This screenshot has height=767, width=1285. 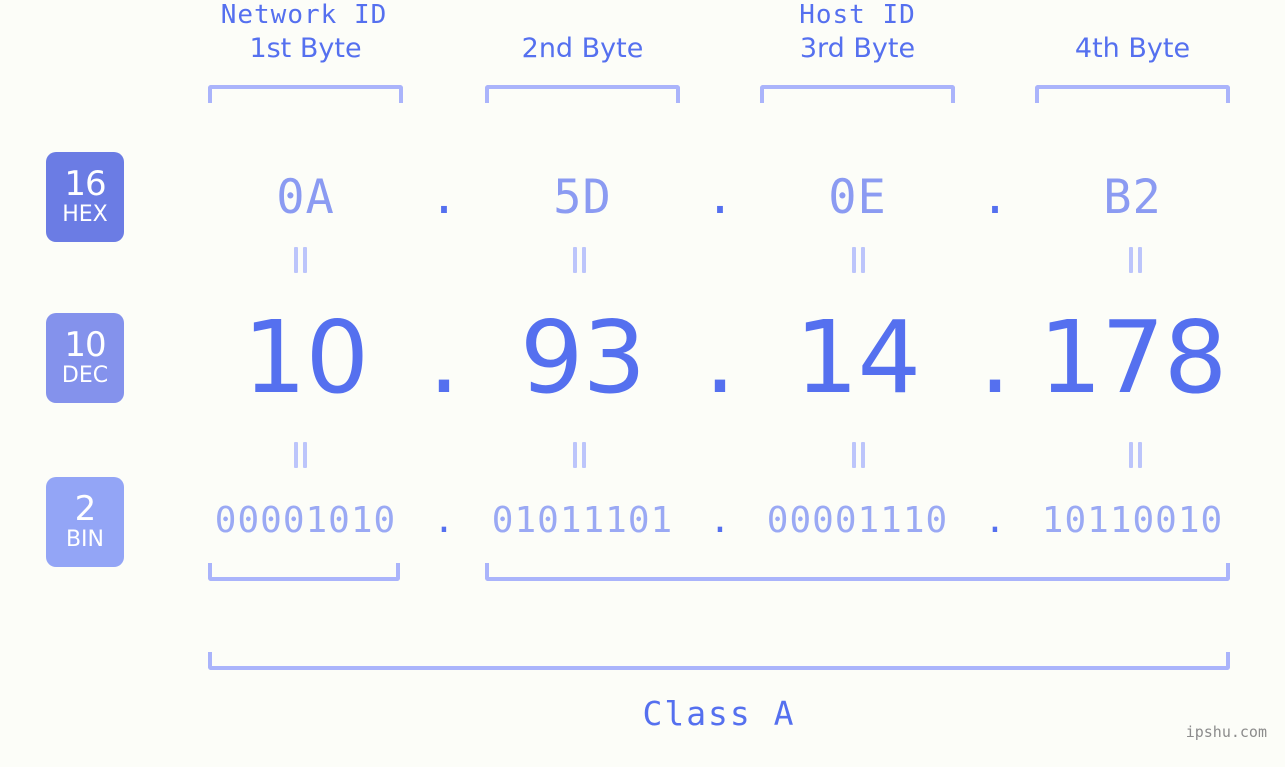 I want to click on hex-value-row: 0A . 5D . 0E . B2, so click(x=722, y=197).